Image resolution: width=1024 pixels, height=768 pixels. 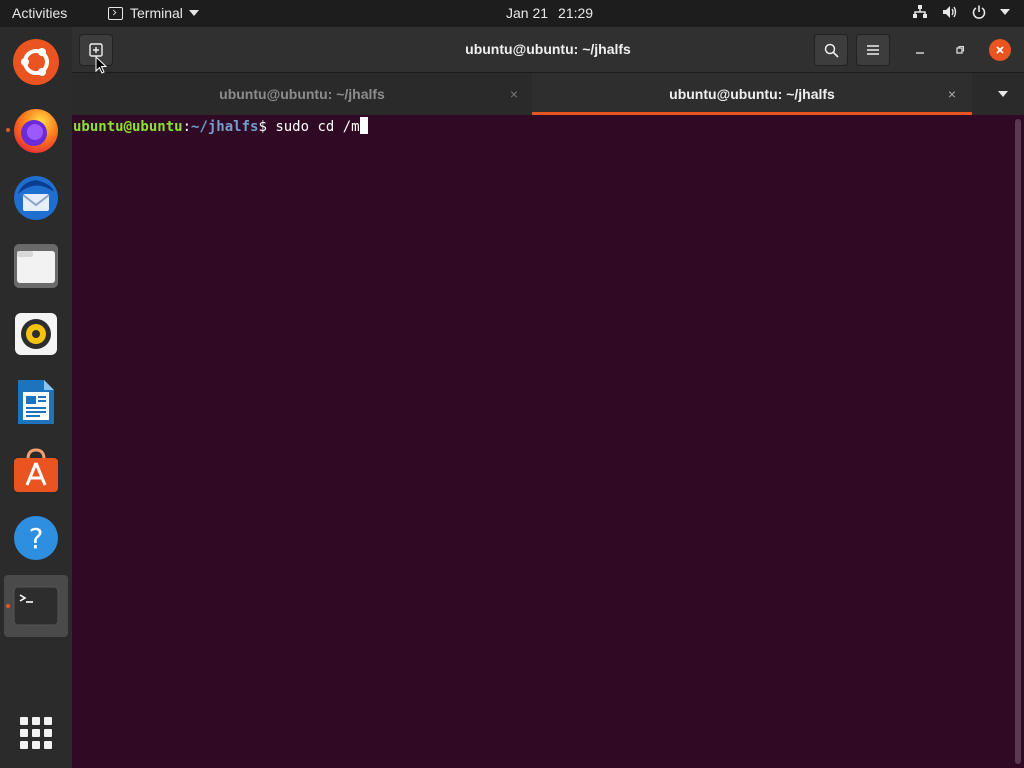 I want to click on dock: ?, so click(x=36, y=397).